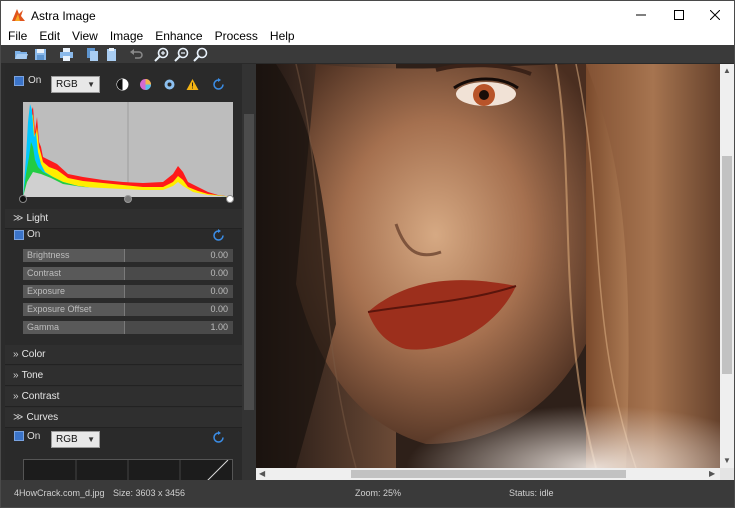 Image resolution: width=735 pixels, height=508 pixels. What do you see at coordinates (19, 81) in the screenshot?
I see `levels-on-checkbox` at bounding box center [19, 81].